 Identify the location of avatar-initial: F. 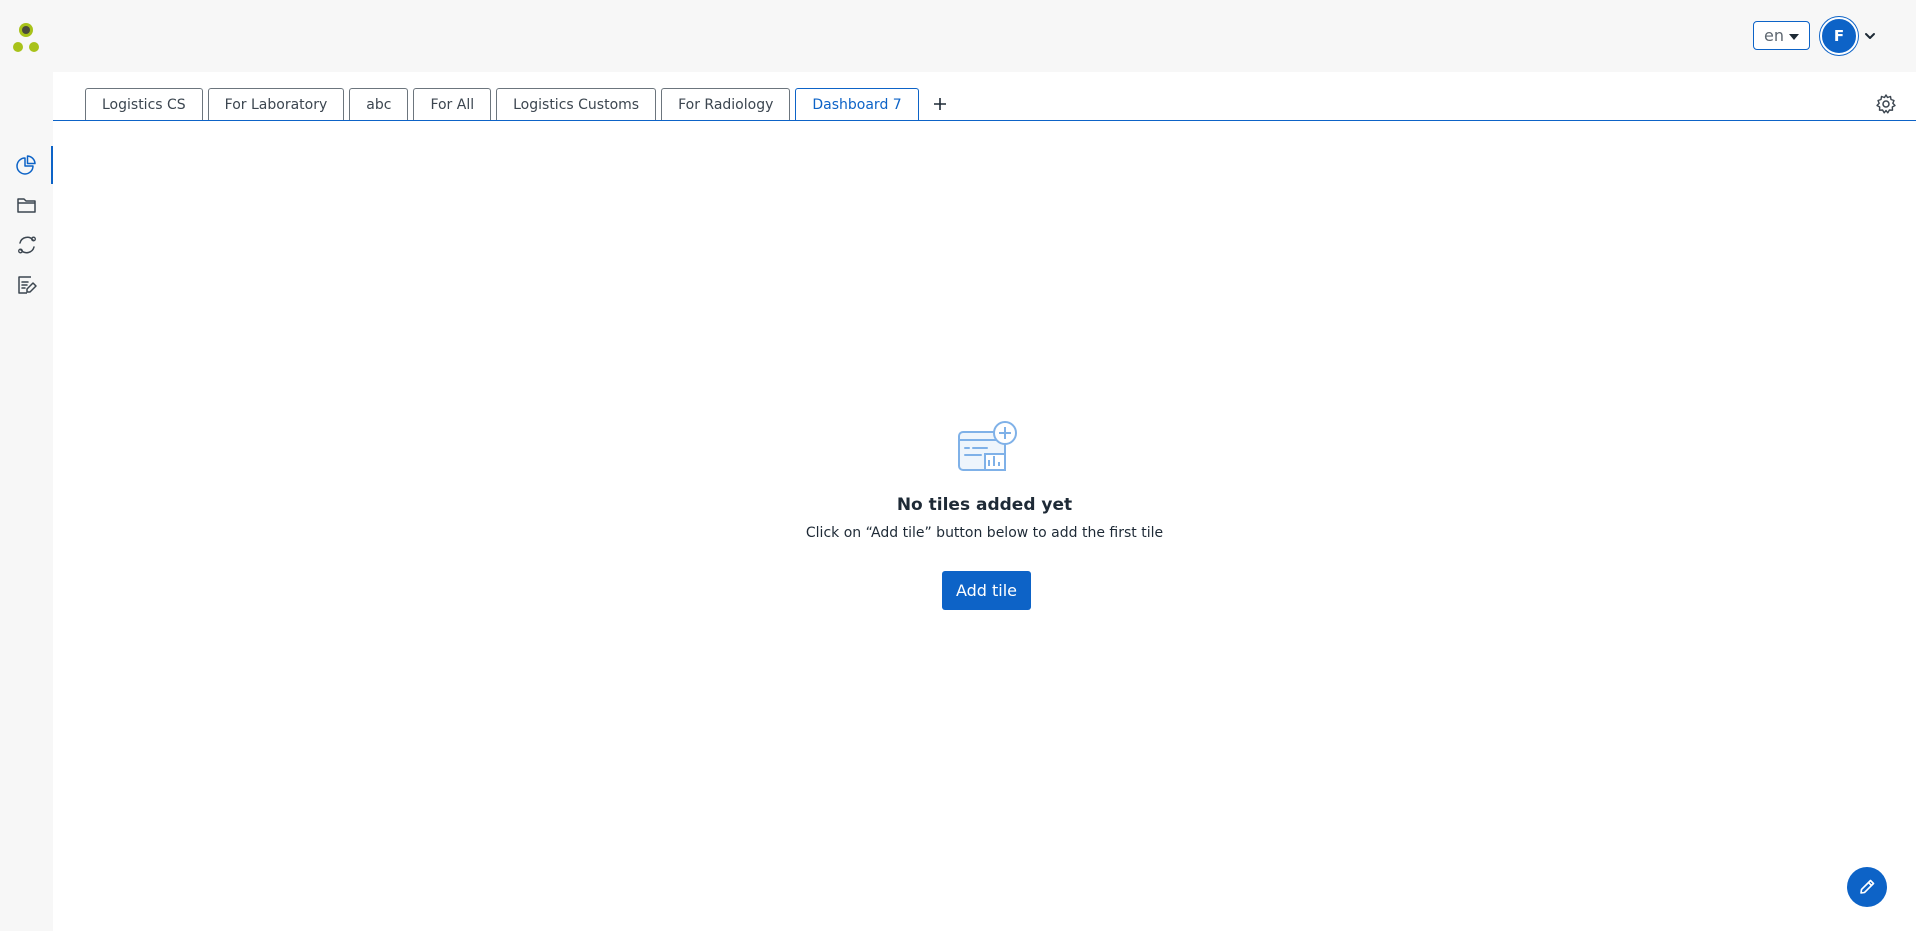
(1839, 36).